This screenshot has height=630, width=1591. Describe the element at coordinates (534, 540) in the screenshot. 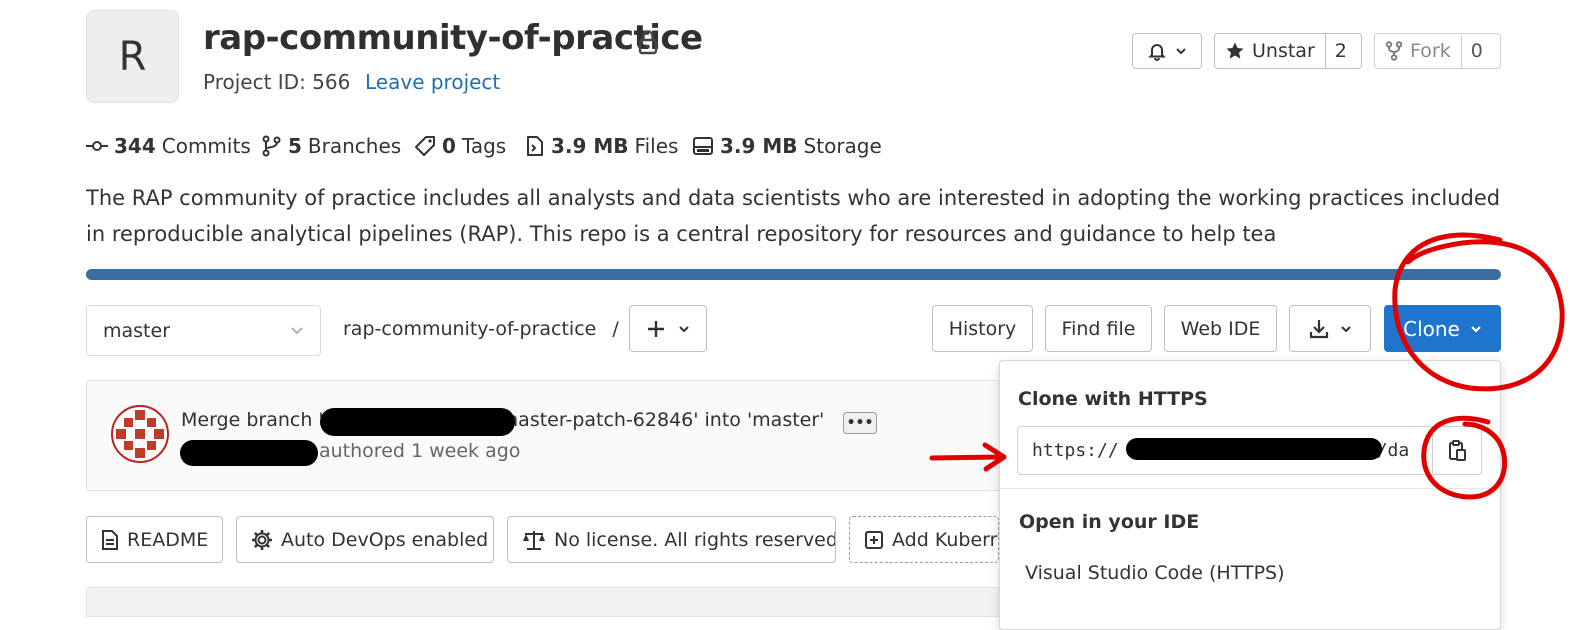

I see `scale-icon` at that location.